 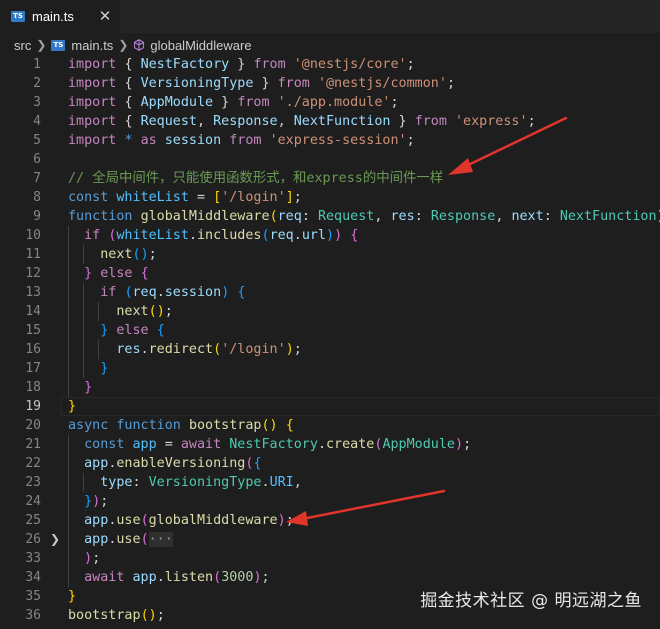 What do you see at coordinates (33, 330) in the screenshot?
I see `line-number: 15` at bounding box center [33, 330].